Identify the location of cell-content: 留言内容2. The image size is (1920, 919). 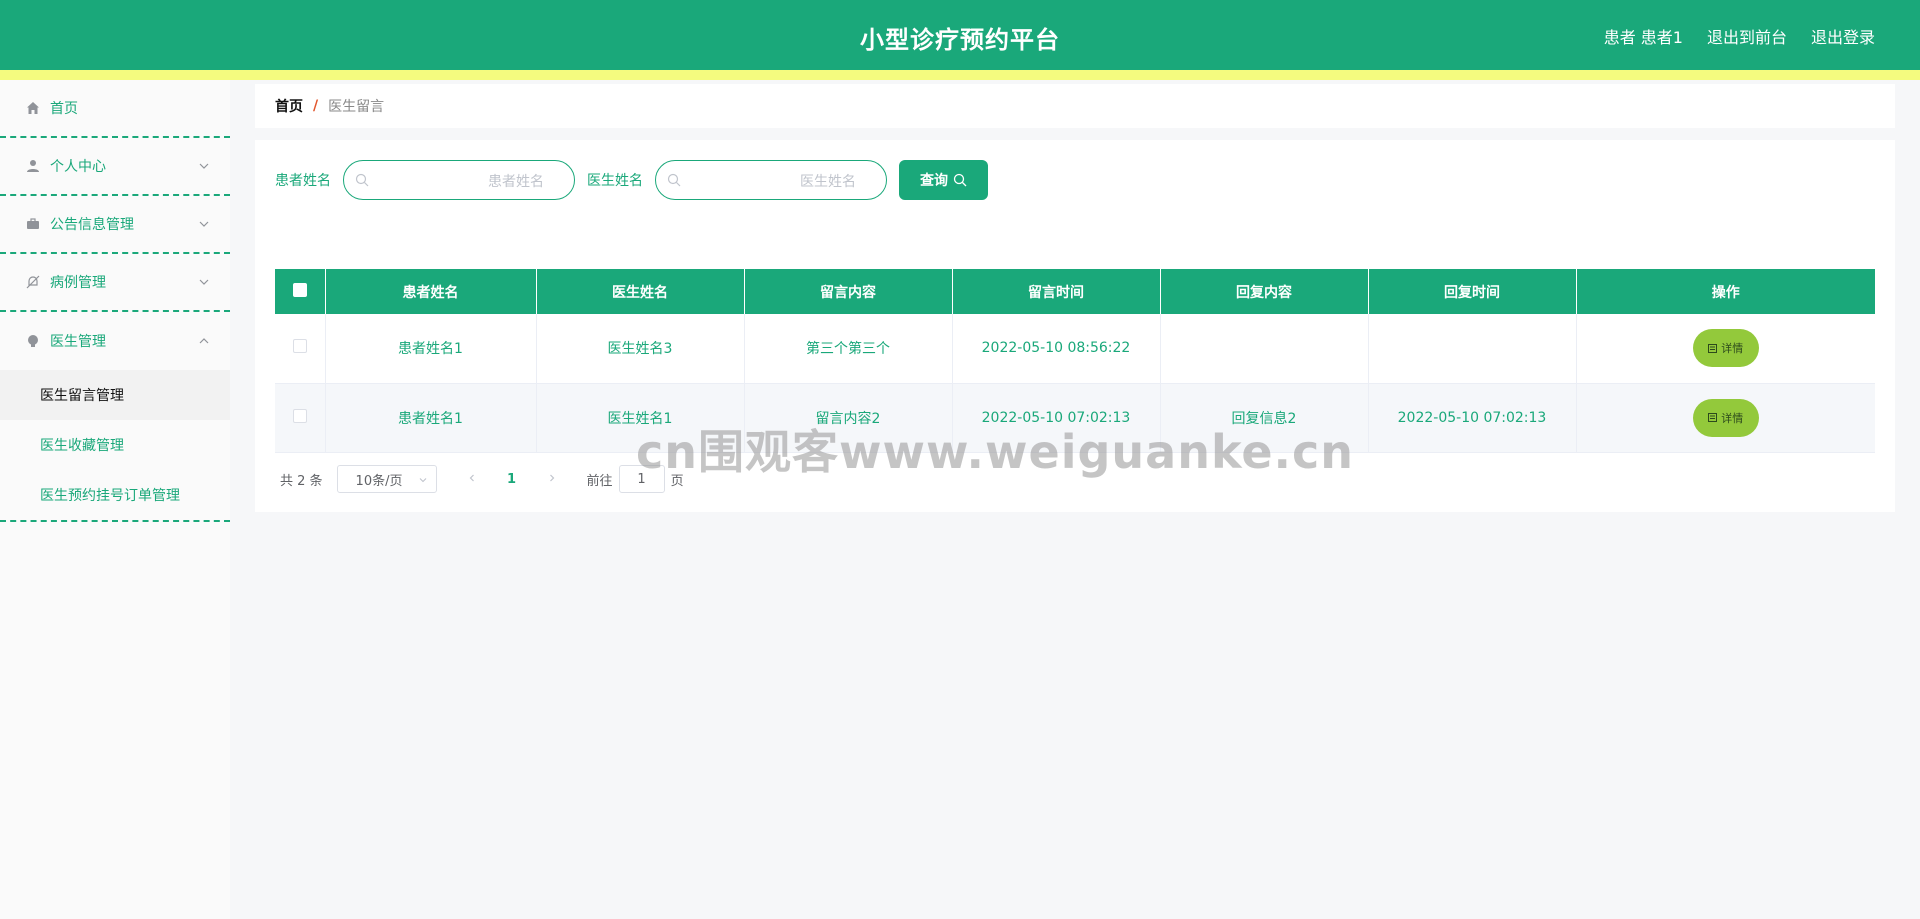
(848, 418).